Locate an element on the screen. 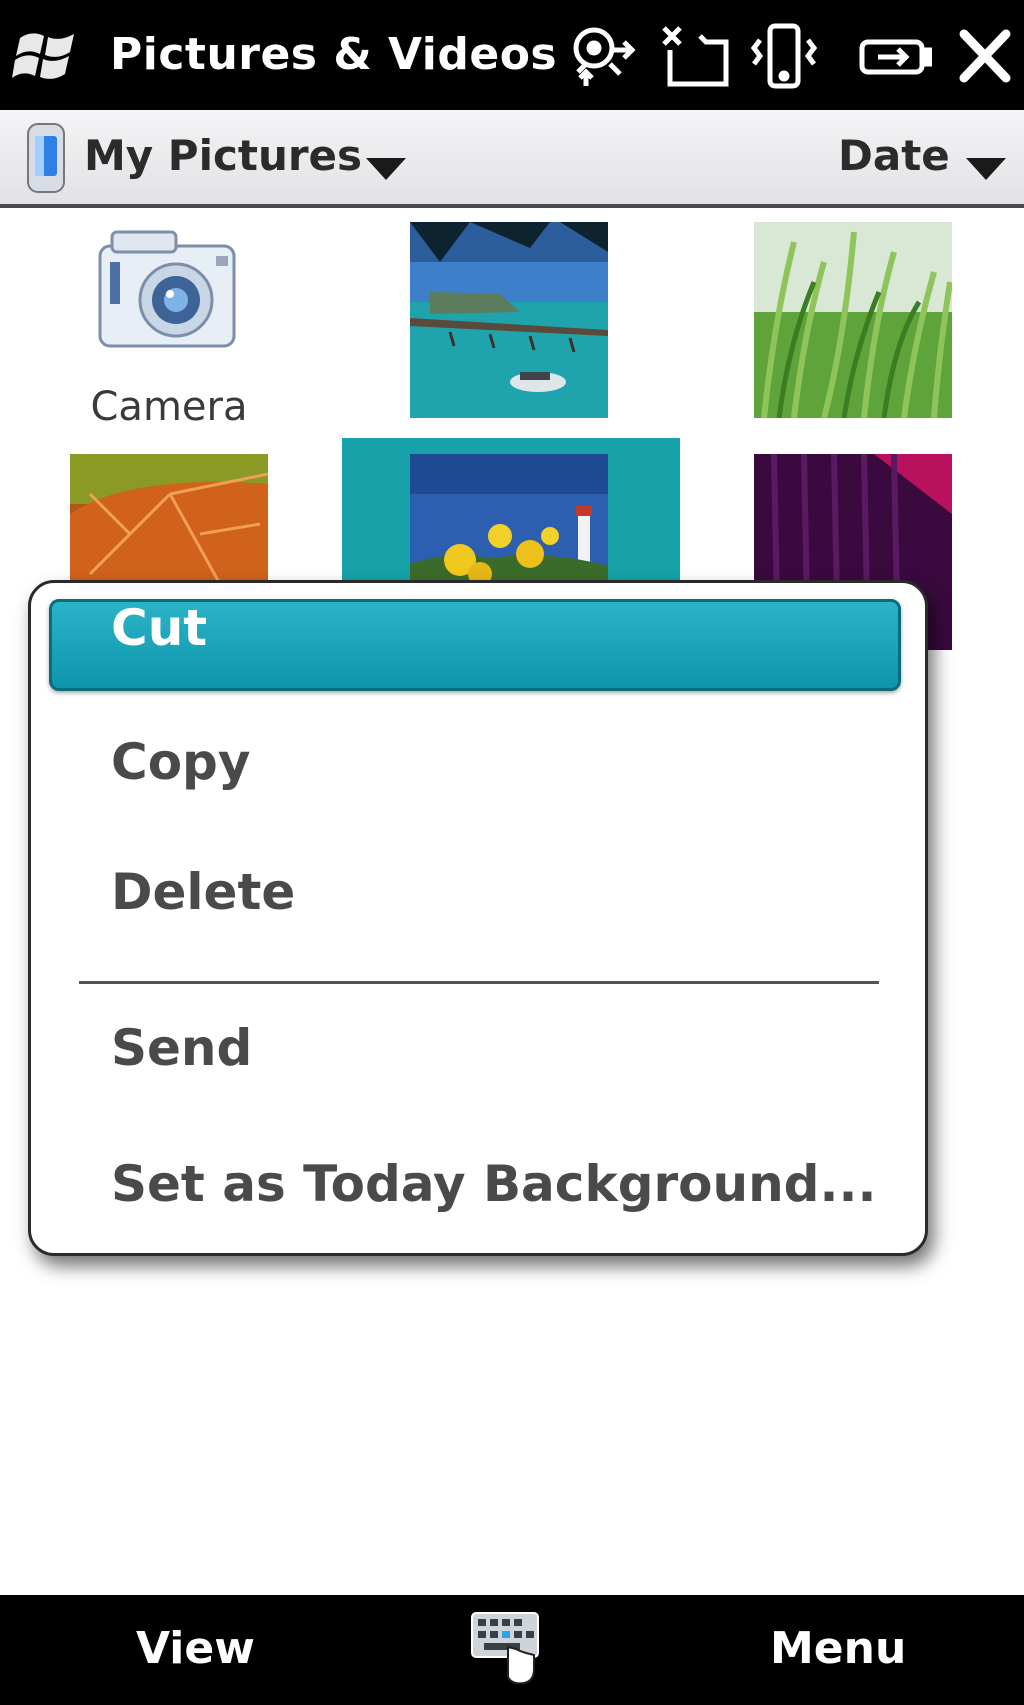 This screenshot has height=1705, width=1024. connectivity-icon is located at coordinates (602, 56).